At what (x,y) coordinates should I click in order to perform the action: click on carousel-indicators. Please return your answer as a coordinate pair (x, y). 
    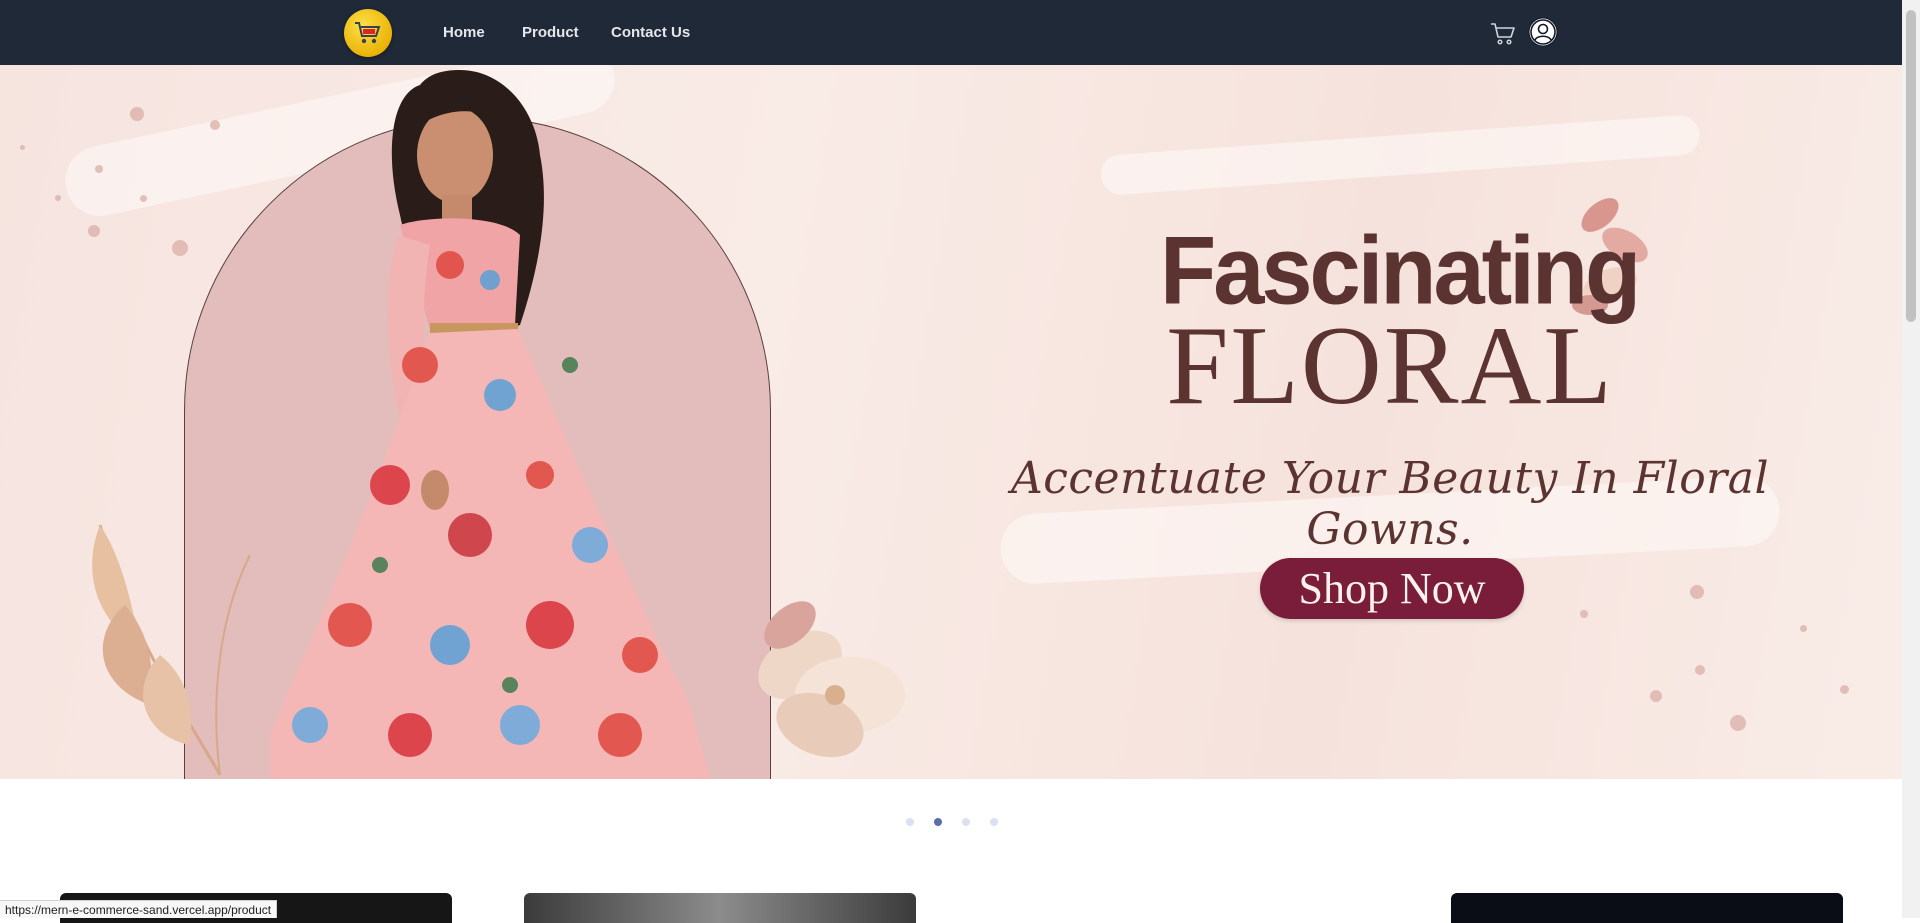
    Looking at the image, I should click on (952, 822).